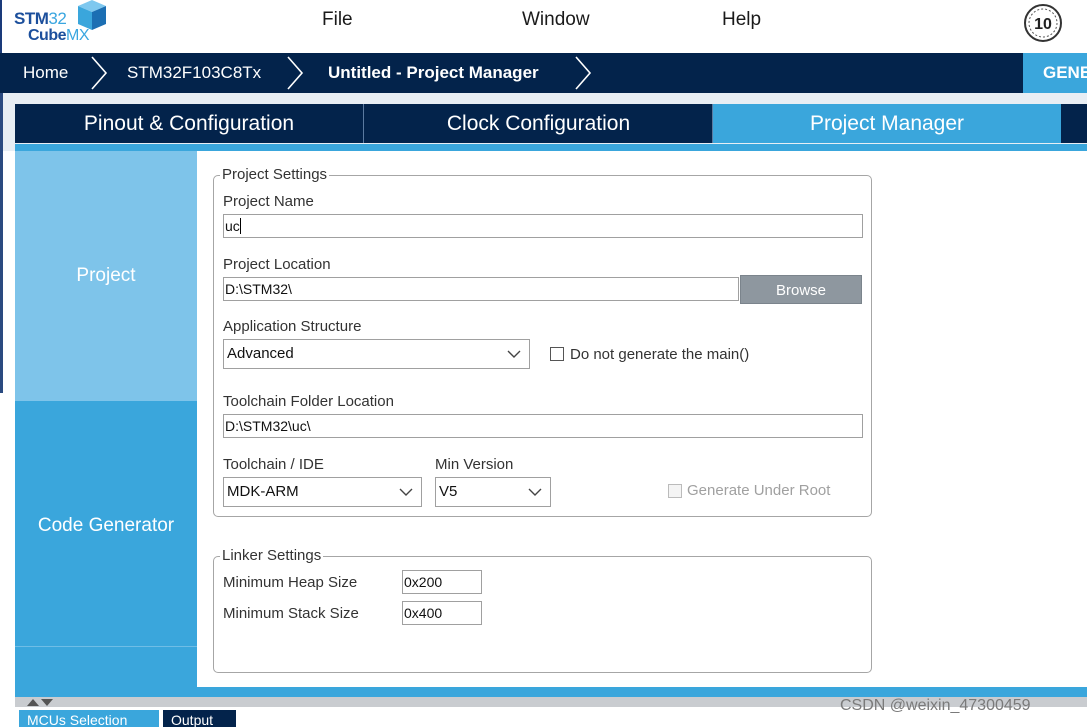  What do you see at coordinates (263, 491) in the screenshot?
I see `toolchain-ide-value: MDK-ARM` at bounding box center [263, 491].